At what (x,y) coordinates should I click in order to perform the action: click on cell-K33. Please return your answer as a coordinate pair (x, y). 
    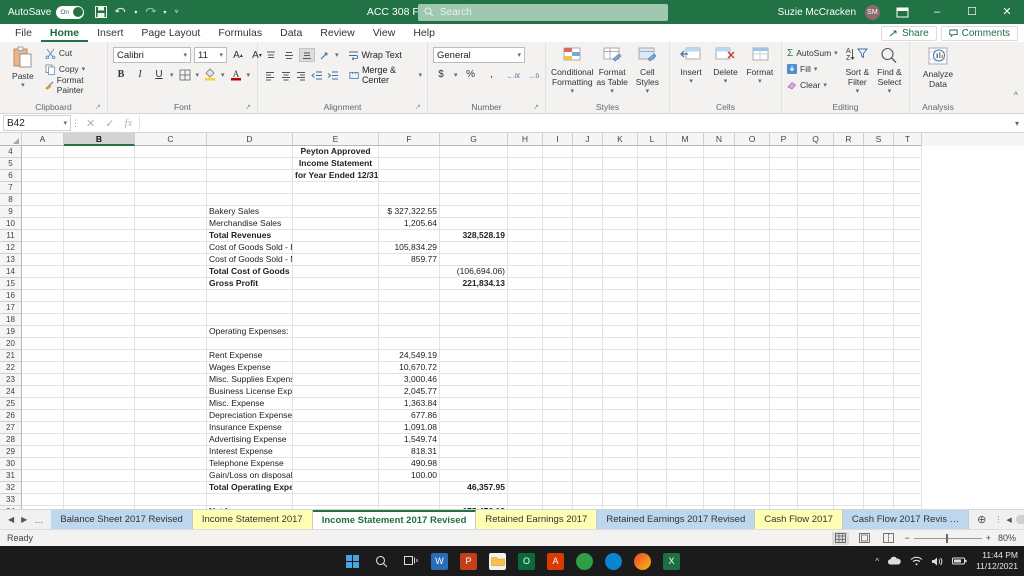
    Looking at the image, I should click on (620, 500).